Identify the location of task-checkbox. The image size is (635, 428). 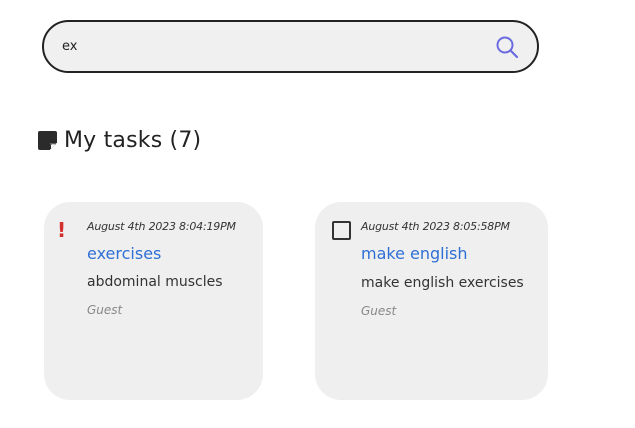
(341, 230).